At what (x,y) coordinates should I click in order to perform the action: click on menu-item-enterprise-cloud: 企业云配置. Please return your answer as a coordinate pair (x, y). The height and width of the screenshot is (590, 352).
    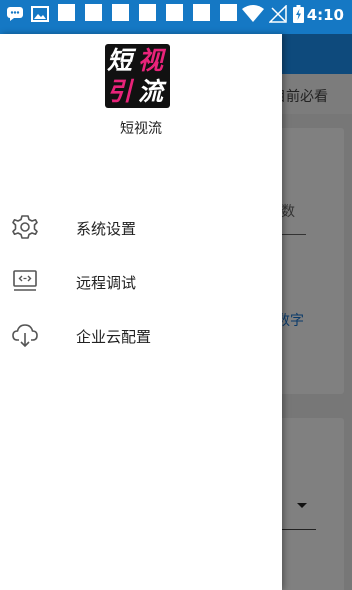
    Looking at the image, I should click on (141, 335).